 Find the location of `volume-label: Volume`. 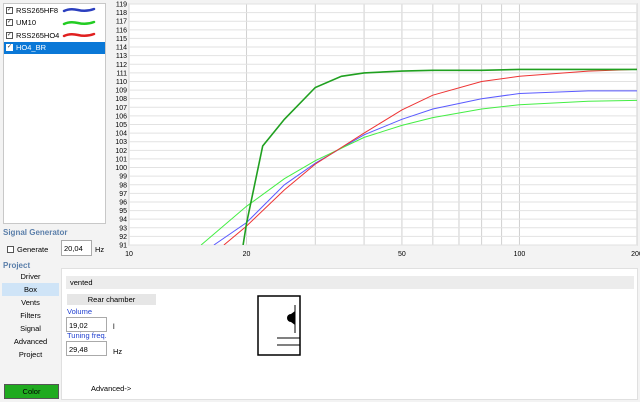

volume-label: Volume is located at coordinates (80, 311).